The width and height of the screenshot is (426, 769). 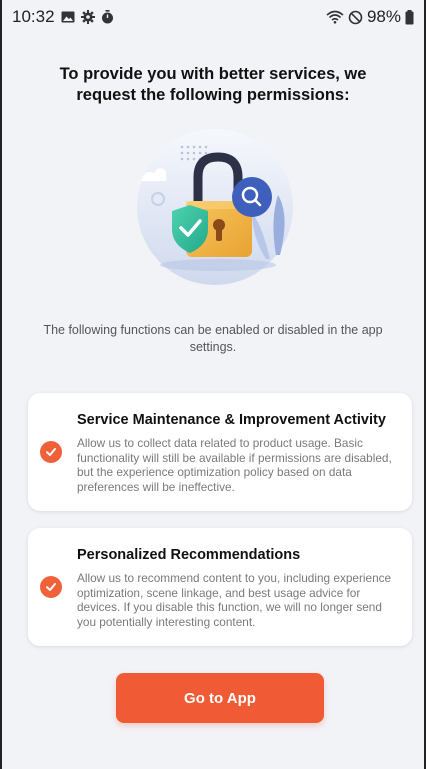 What do you see at coordinates (87, 17) in the screenshot?
I see `gear-icon` at bounding box center [87, 17].